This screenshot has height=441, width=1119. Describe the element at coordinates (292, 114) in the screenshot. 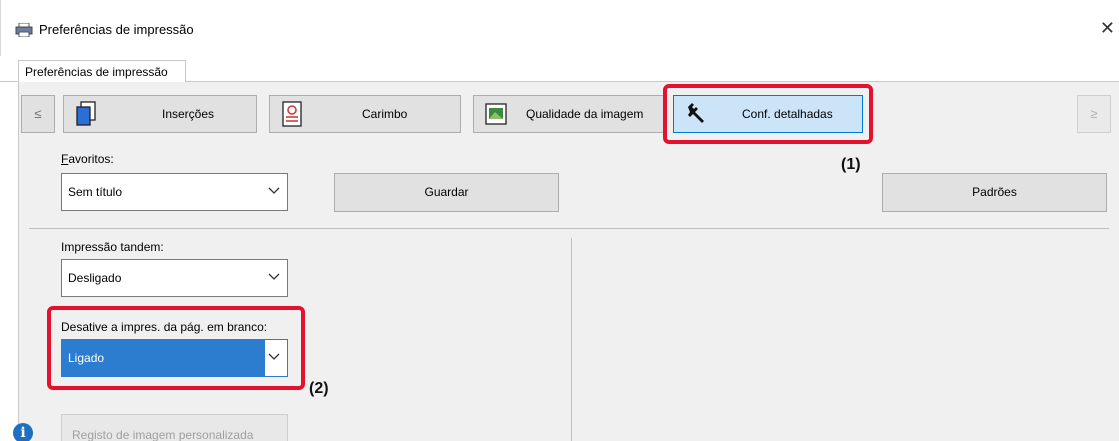

I see `stamp-icon` at that location.